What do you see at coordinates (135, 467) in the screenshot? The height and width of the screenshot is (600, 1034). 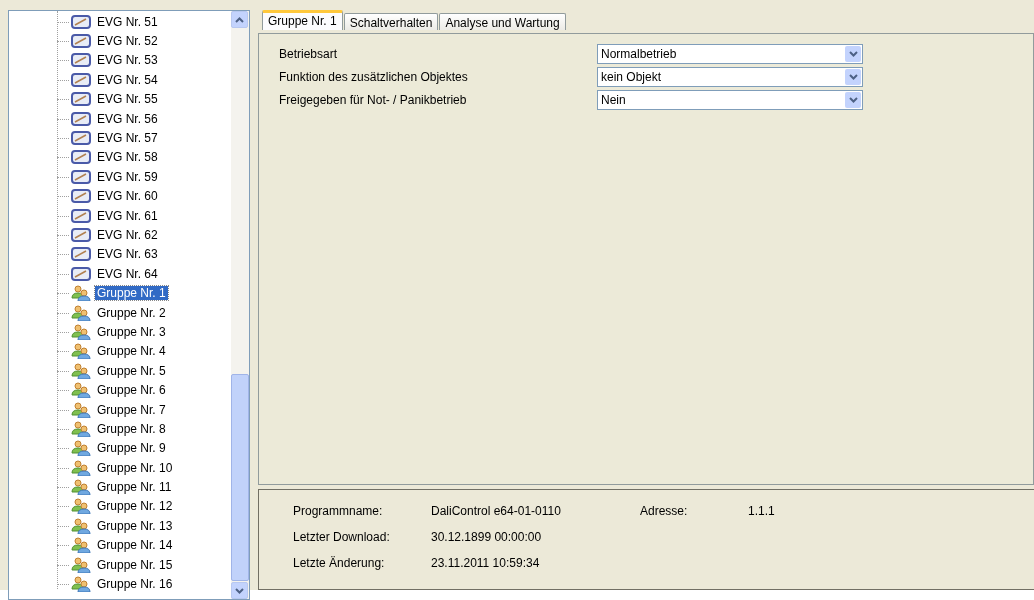 I see `tree-item: Gruppe Nr. 10` at bounding box center [135, 467].